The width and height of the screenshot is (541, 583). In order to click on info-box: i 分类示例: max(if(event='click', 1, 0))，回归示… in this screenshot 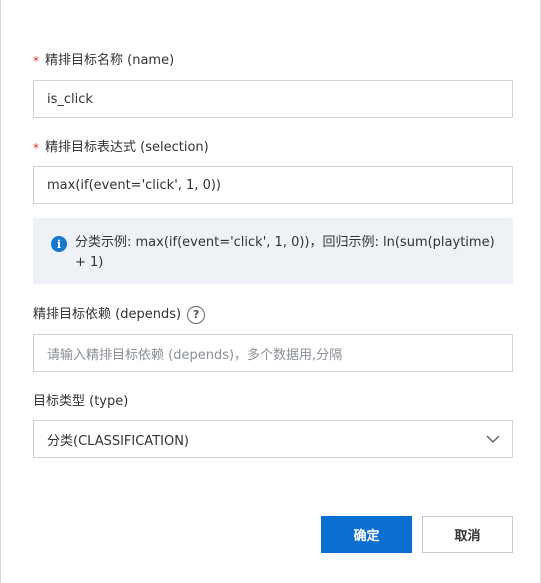, I will do `click(273, 251)`.